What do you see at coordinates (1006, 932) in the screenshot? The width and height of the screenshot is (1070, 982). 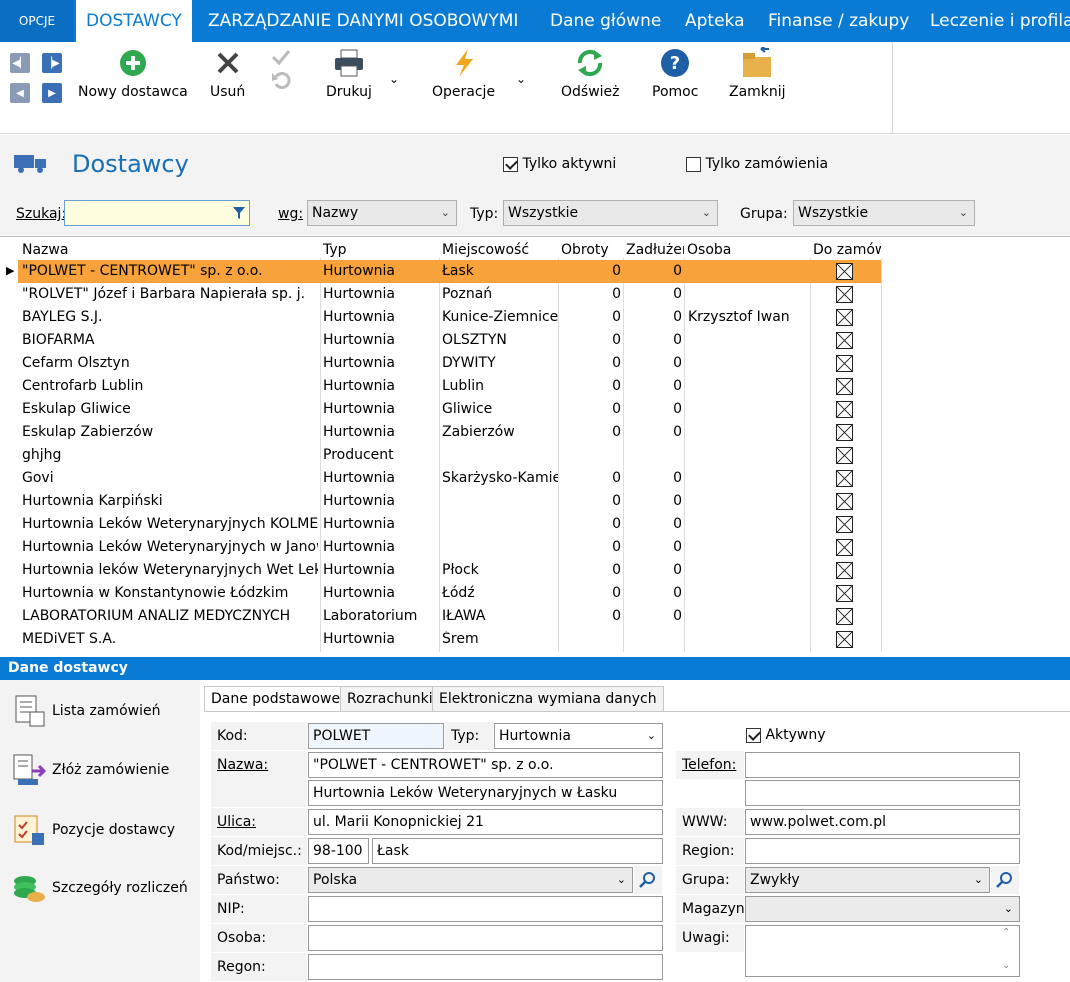 I see `scroll-up-icon: ⌃` at bounding box center [1006, 932].